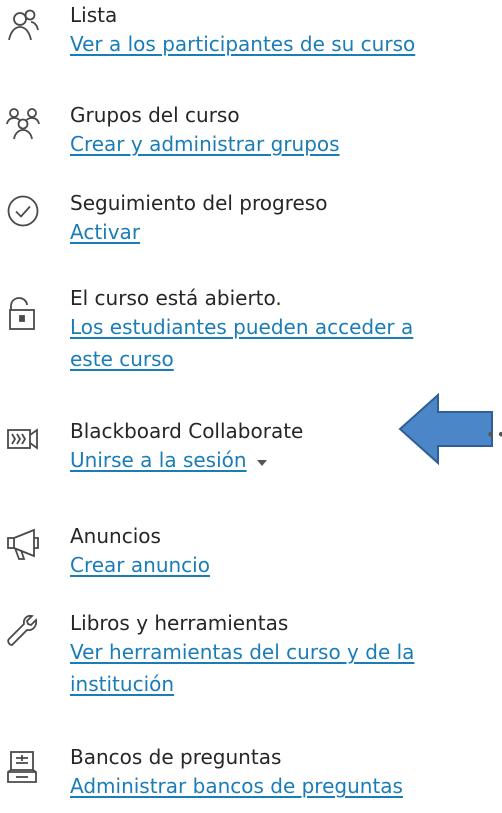 The image size is (502, 813). I want to click on ellipsis-icon: ••, so click(494, 434).